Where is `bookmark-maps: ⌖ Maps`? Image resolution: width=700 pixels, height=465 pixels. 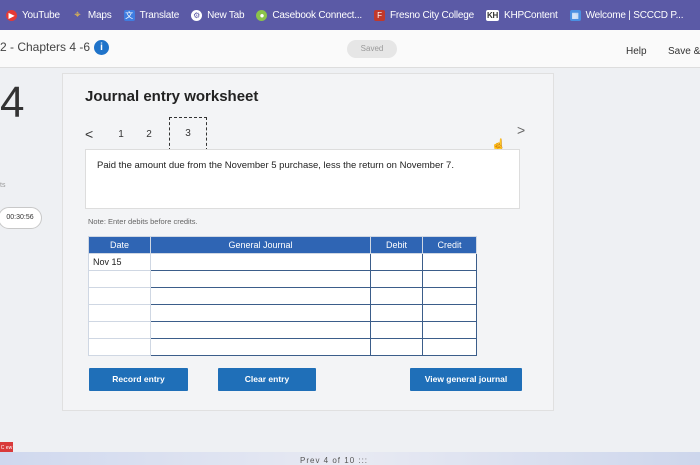
bookmark-maps: ⌖ Maps is located at coordinates (92, 14).